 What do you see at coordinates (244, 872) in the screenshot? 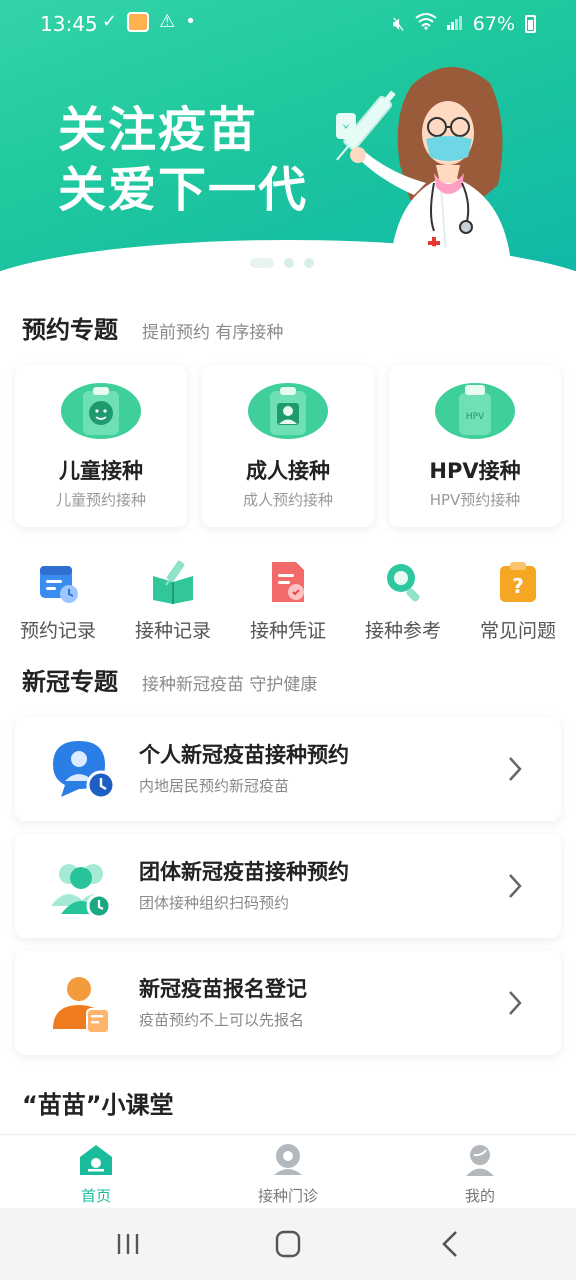
I see `row-title: 团体新冠疫苗接种预约` at bounding box center [244, 872].